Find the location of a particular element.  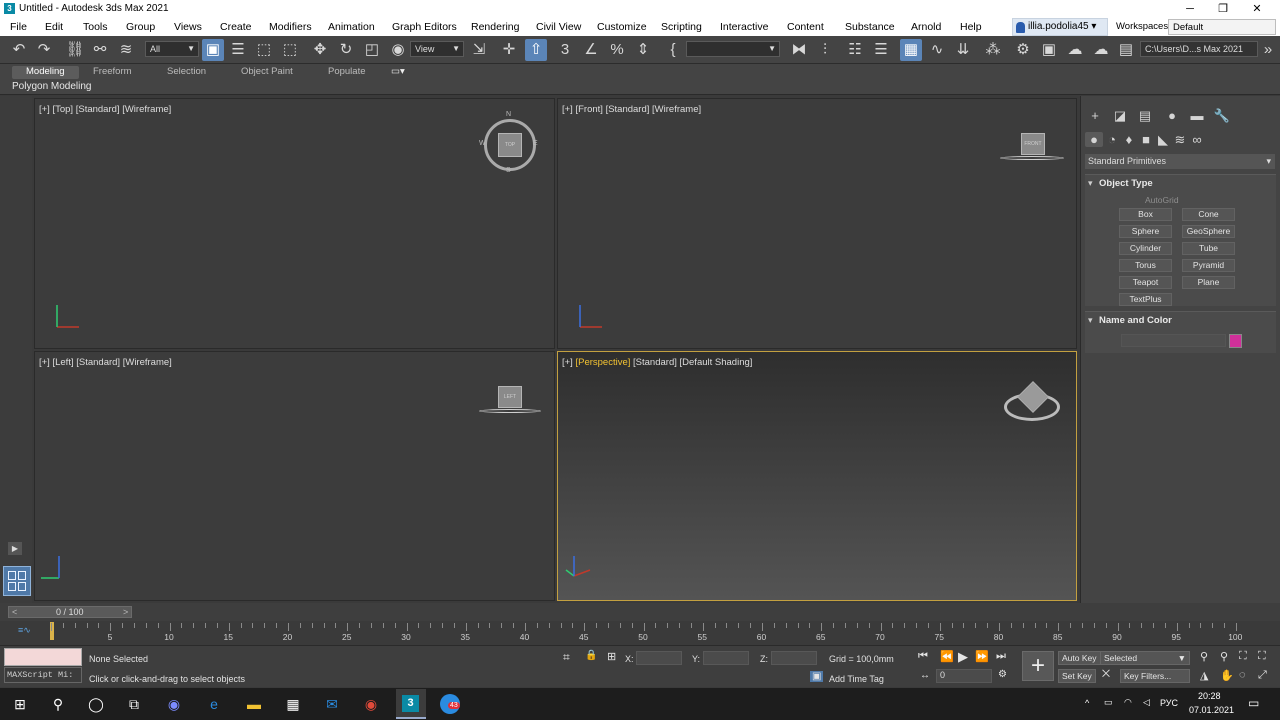

menu-civil-view: Civil View is located at coordinates (558, 27).